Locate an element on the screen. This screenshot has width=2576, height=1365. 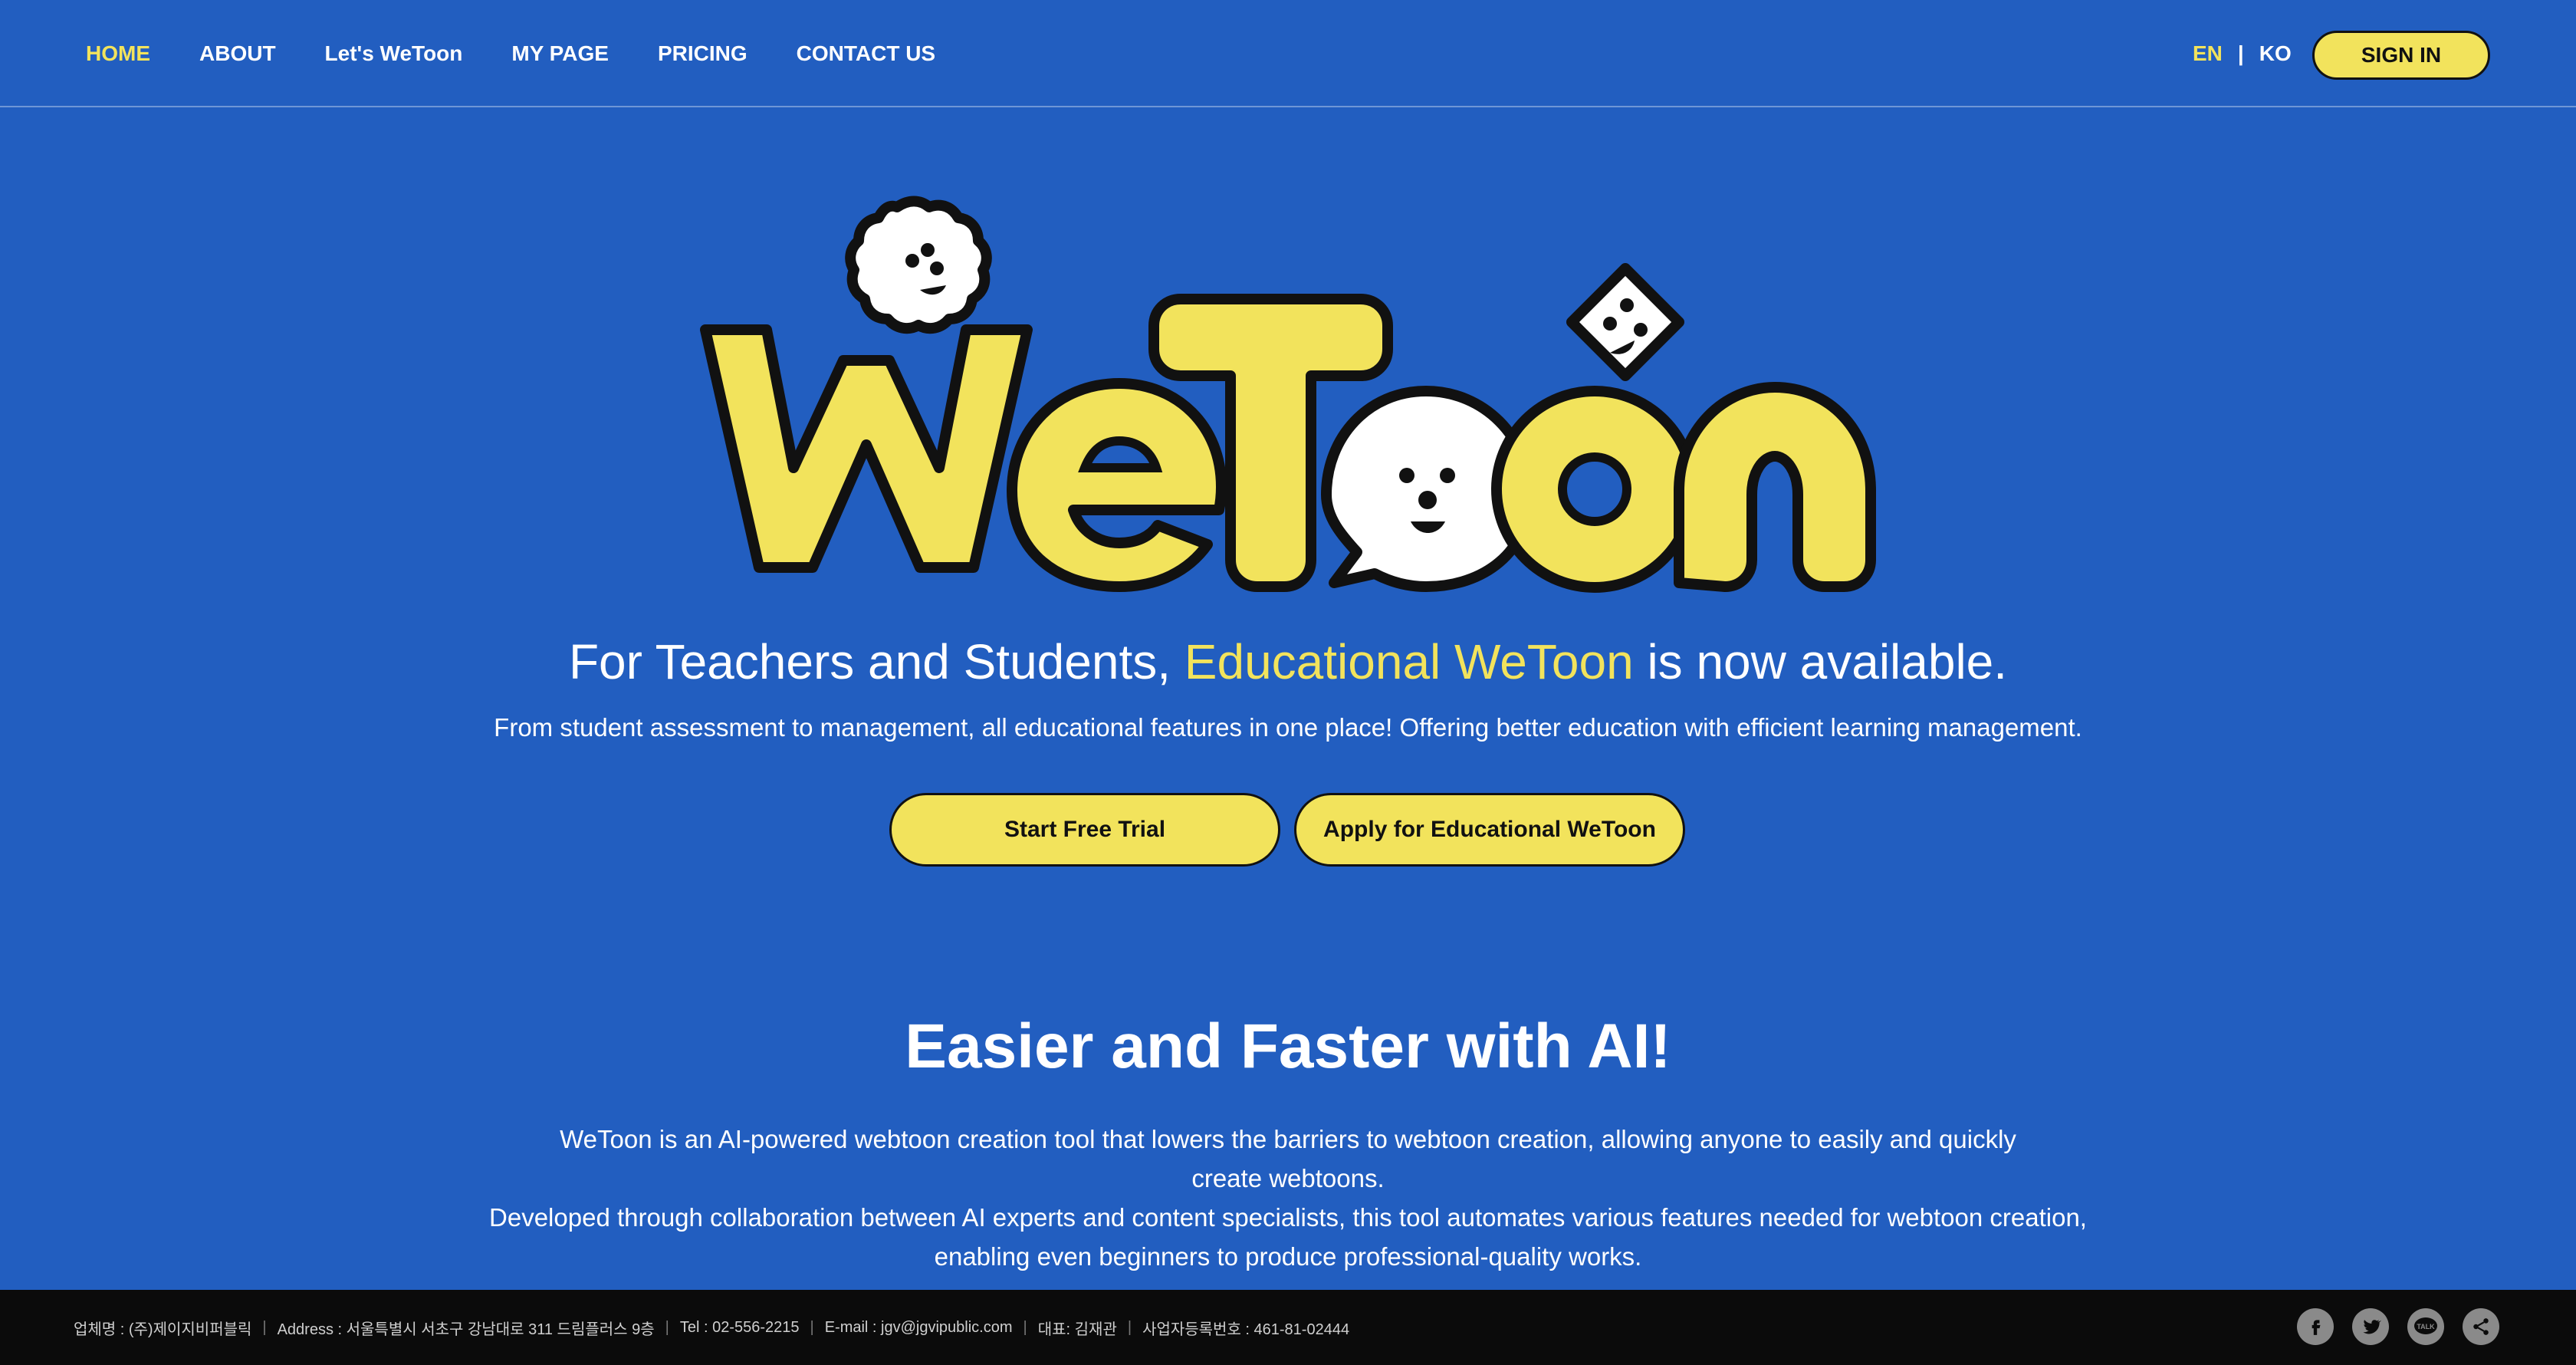
lang-en: EN is located at coordinates (2208, 53).